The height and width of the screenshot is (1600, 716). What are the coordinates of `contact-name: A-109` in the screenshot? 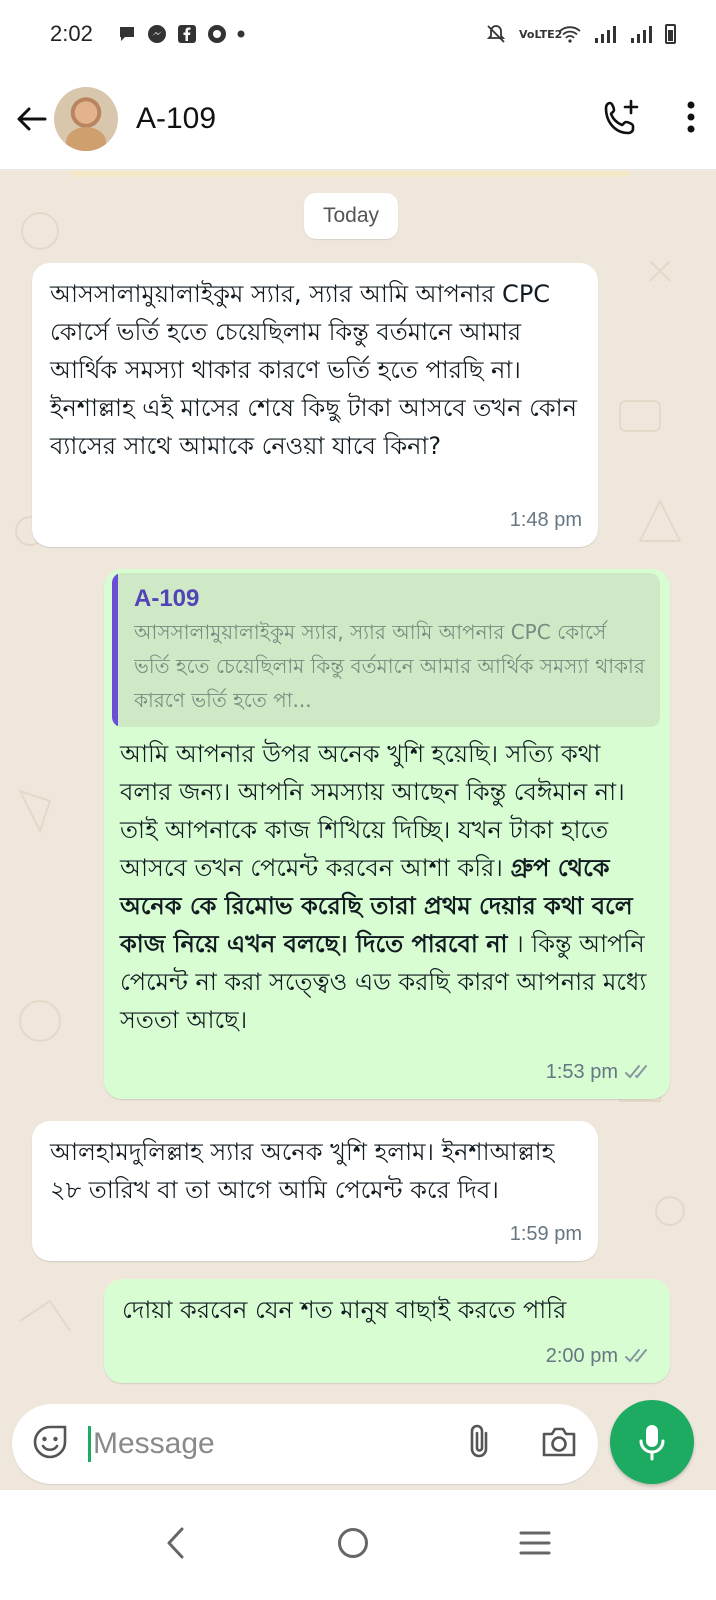 It's located at (176, 119).